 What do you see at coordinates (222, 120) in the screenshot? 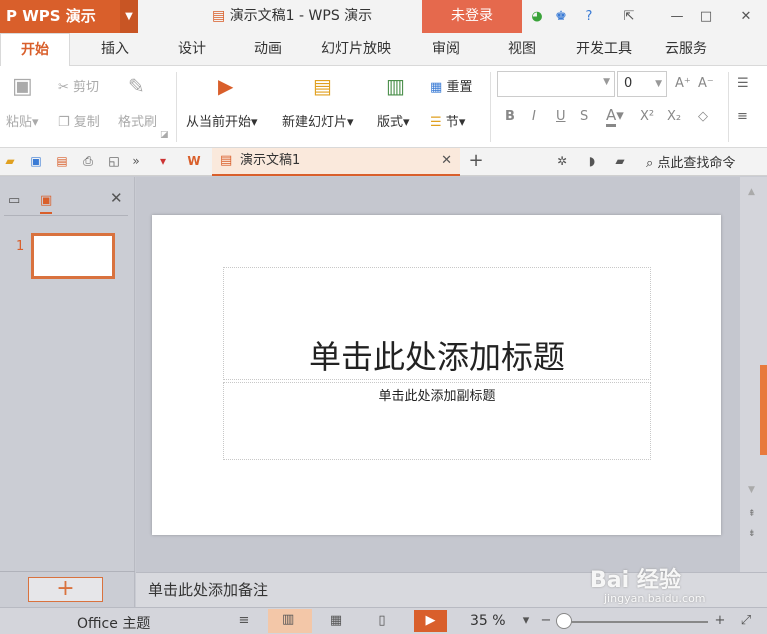
I see `play-from-current-button: 从当前开始▾` at bounding box center [222, 120].